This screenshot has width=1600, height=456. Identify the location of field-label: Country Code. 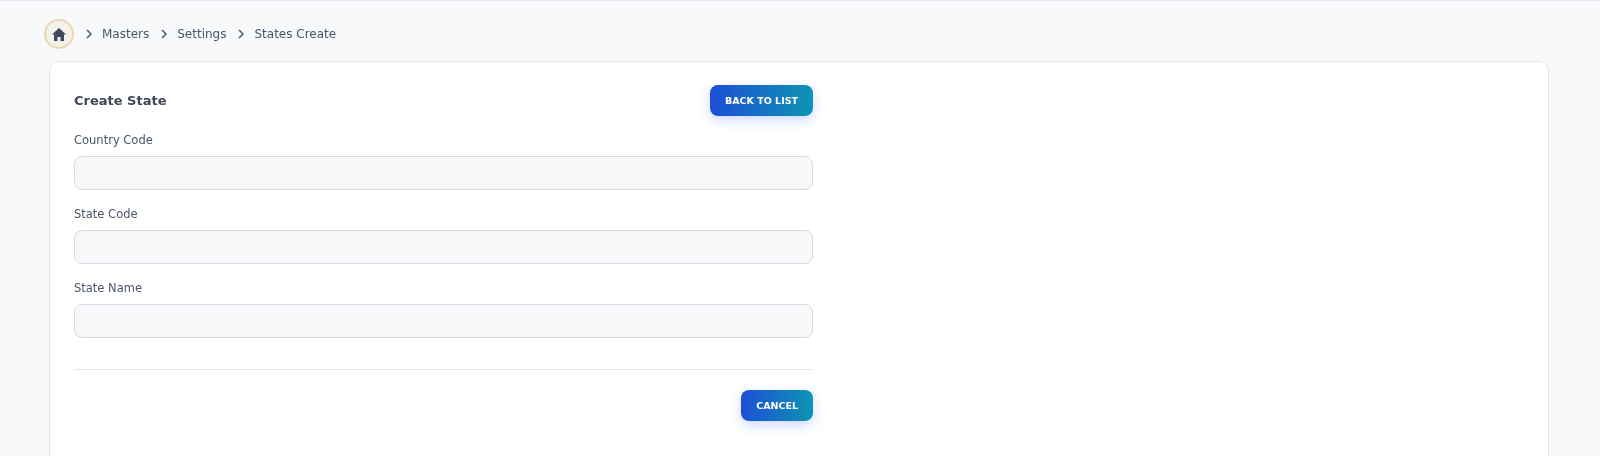
(114, 140).